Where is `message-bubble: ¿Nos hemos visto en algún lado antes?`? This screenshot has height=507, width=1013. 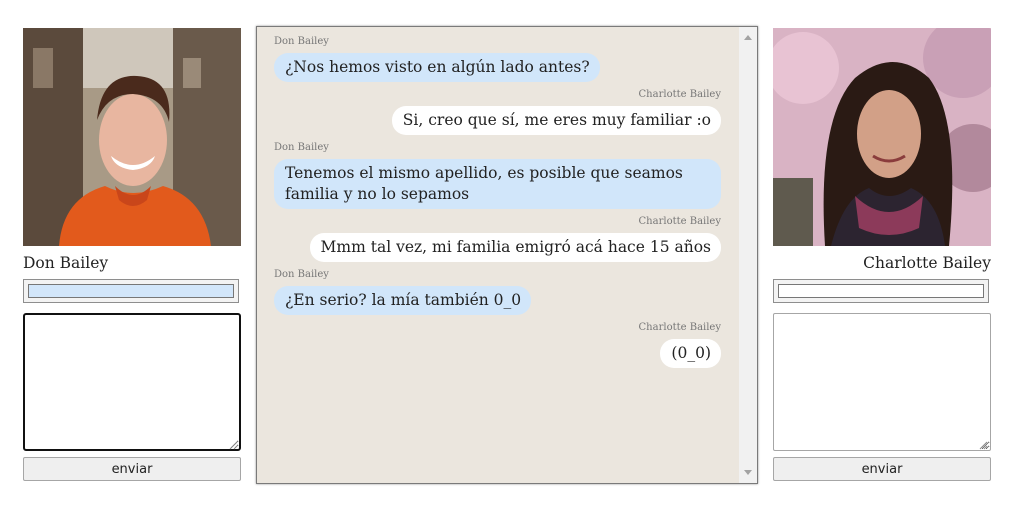
message-bubble: ¿Nos hemos visto en algún lado antes? is located at coordinates (437, 67).